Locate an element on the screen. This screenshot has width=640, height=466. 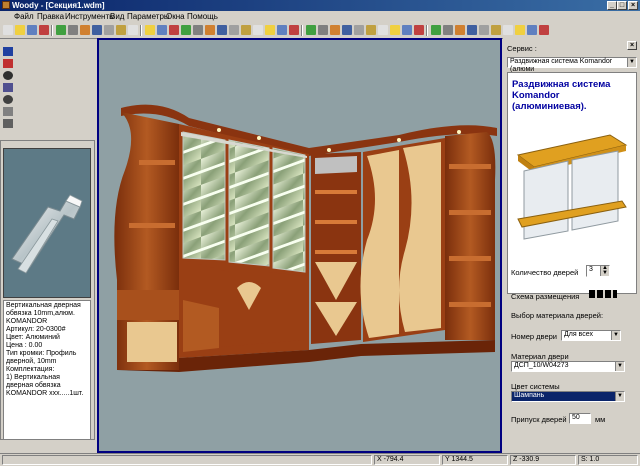
door-allowance-unit: мм is located at coordinates (600, 419).